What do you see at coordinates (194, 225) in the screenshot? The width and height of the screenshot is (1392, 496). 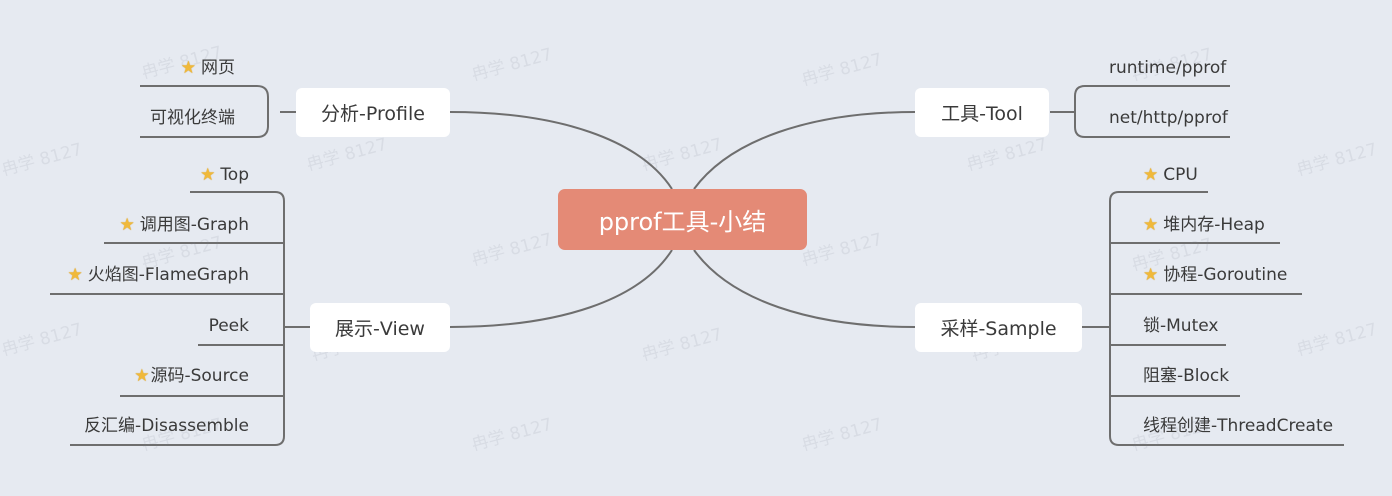 I see `leaf-label: 调用图-Graph` at bounding box center [194, 225].